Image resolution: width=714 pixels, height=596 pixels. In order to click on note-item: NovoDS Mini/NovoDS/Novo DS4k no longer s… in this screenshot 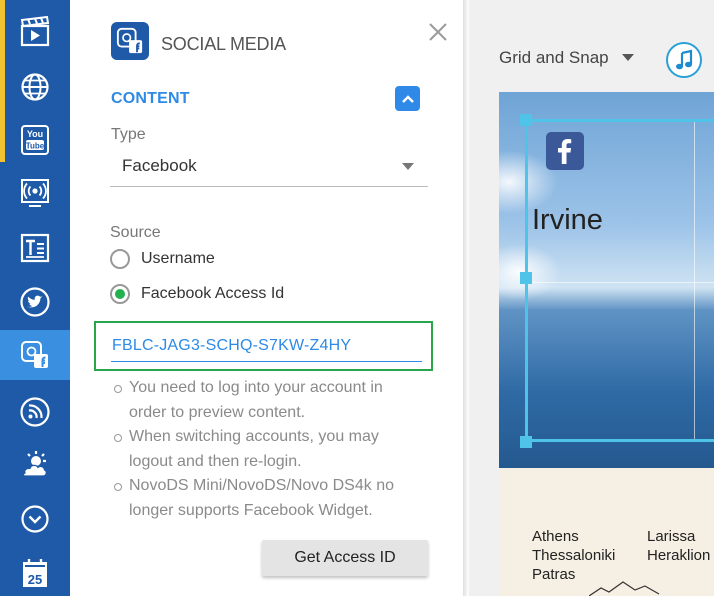, I will do `click(264, 498)`.